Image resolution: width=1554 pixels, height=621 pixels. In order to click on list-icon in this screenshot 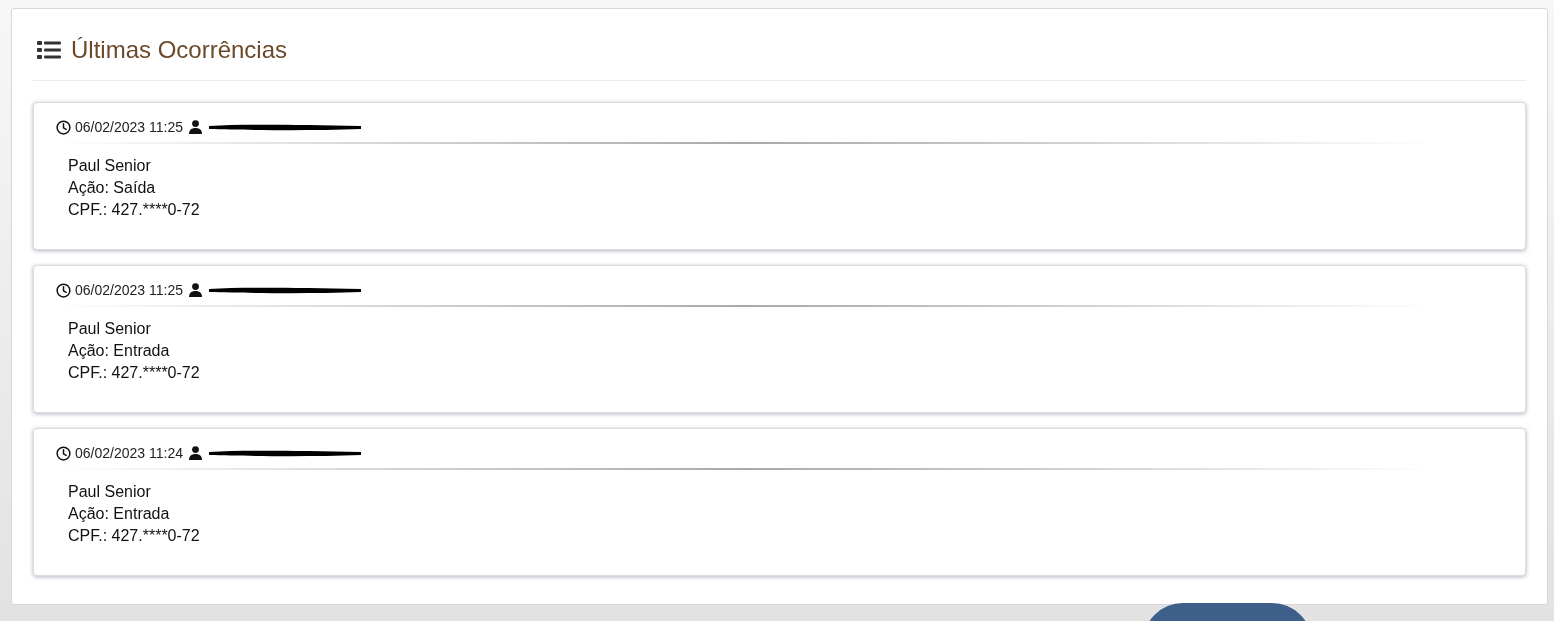, I will do `click(49, 50)`.